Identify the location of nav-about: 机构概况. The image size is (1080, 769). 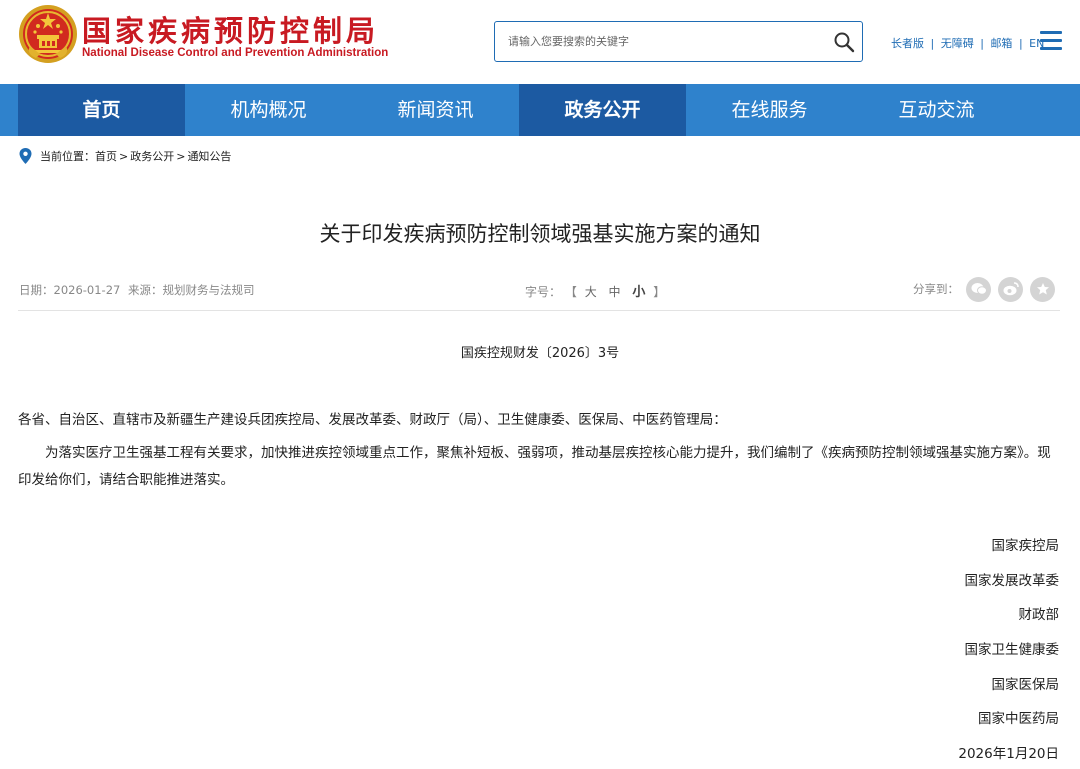
(268, 110).